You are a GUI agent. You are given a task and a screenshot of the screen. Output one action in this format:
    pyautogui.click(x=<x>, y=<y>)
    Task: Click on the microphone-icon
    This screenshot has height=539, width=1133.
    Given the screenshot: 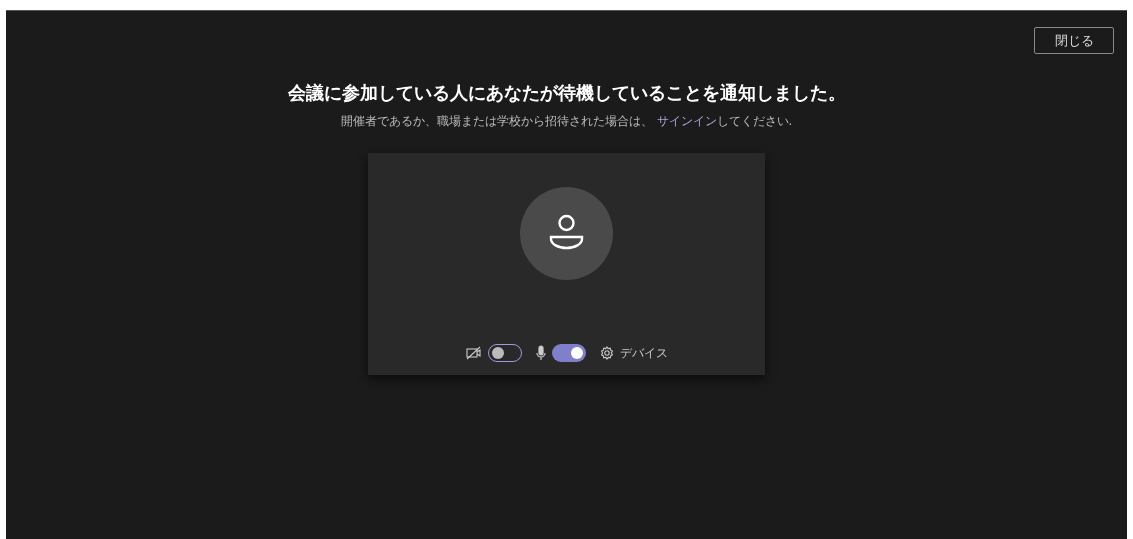 What is the action you would take?
    pyautogui.click(x=540, y=353)
    